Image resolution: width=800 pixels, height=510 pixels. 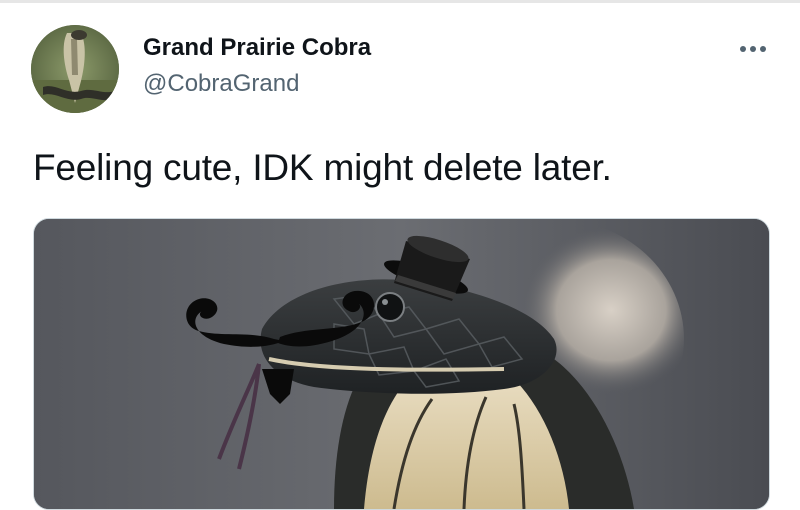 I want to click on tweet-text: Feeling cute, IDK might delete later., so click(x=322, y=167).